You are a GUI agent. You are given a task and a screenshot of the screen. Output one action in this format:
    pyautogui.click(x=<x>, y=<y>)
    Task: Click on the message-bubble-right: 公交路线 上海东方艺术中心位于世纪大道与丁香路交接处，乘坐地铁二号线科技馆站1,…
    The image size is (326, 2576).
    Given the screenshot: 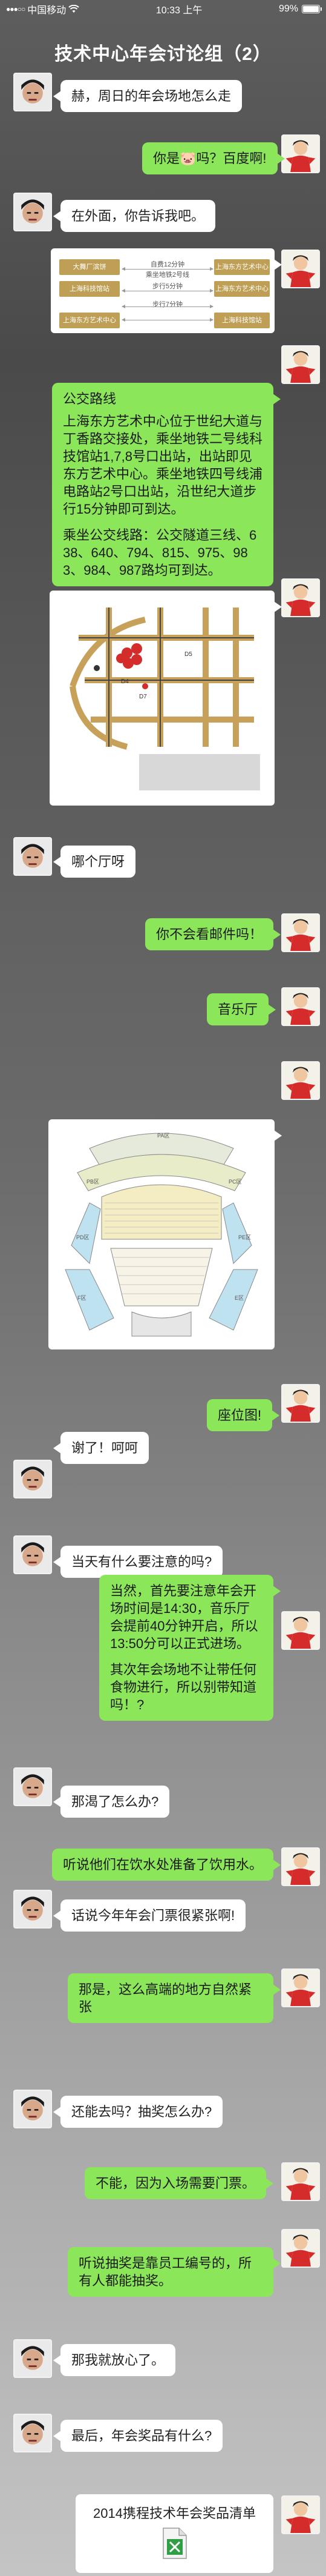 What is the action you would take?
    pyautogui.click(x=166, y=485)
    